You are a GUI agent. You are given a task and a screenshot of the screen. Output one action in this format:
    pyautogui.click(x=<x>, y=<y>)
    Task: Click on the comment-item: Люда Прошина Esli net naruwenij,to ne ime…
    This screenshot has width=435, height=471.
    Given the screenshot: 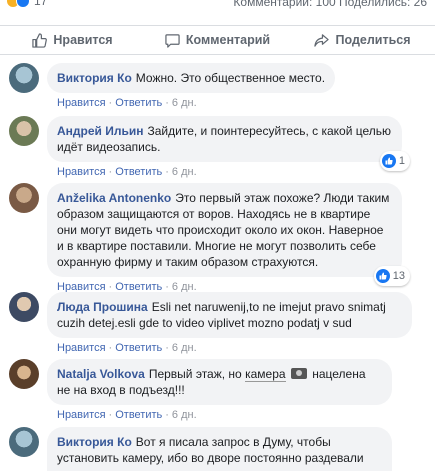 What is the action you would take?
    pyautogui.click(x=210, y=323)
    